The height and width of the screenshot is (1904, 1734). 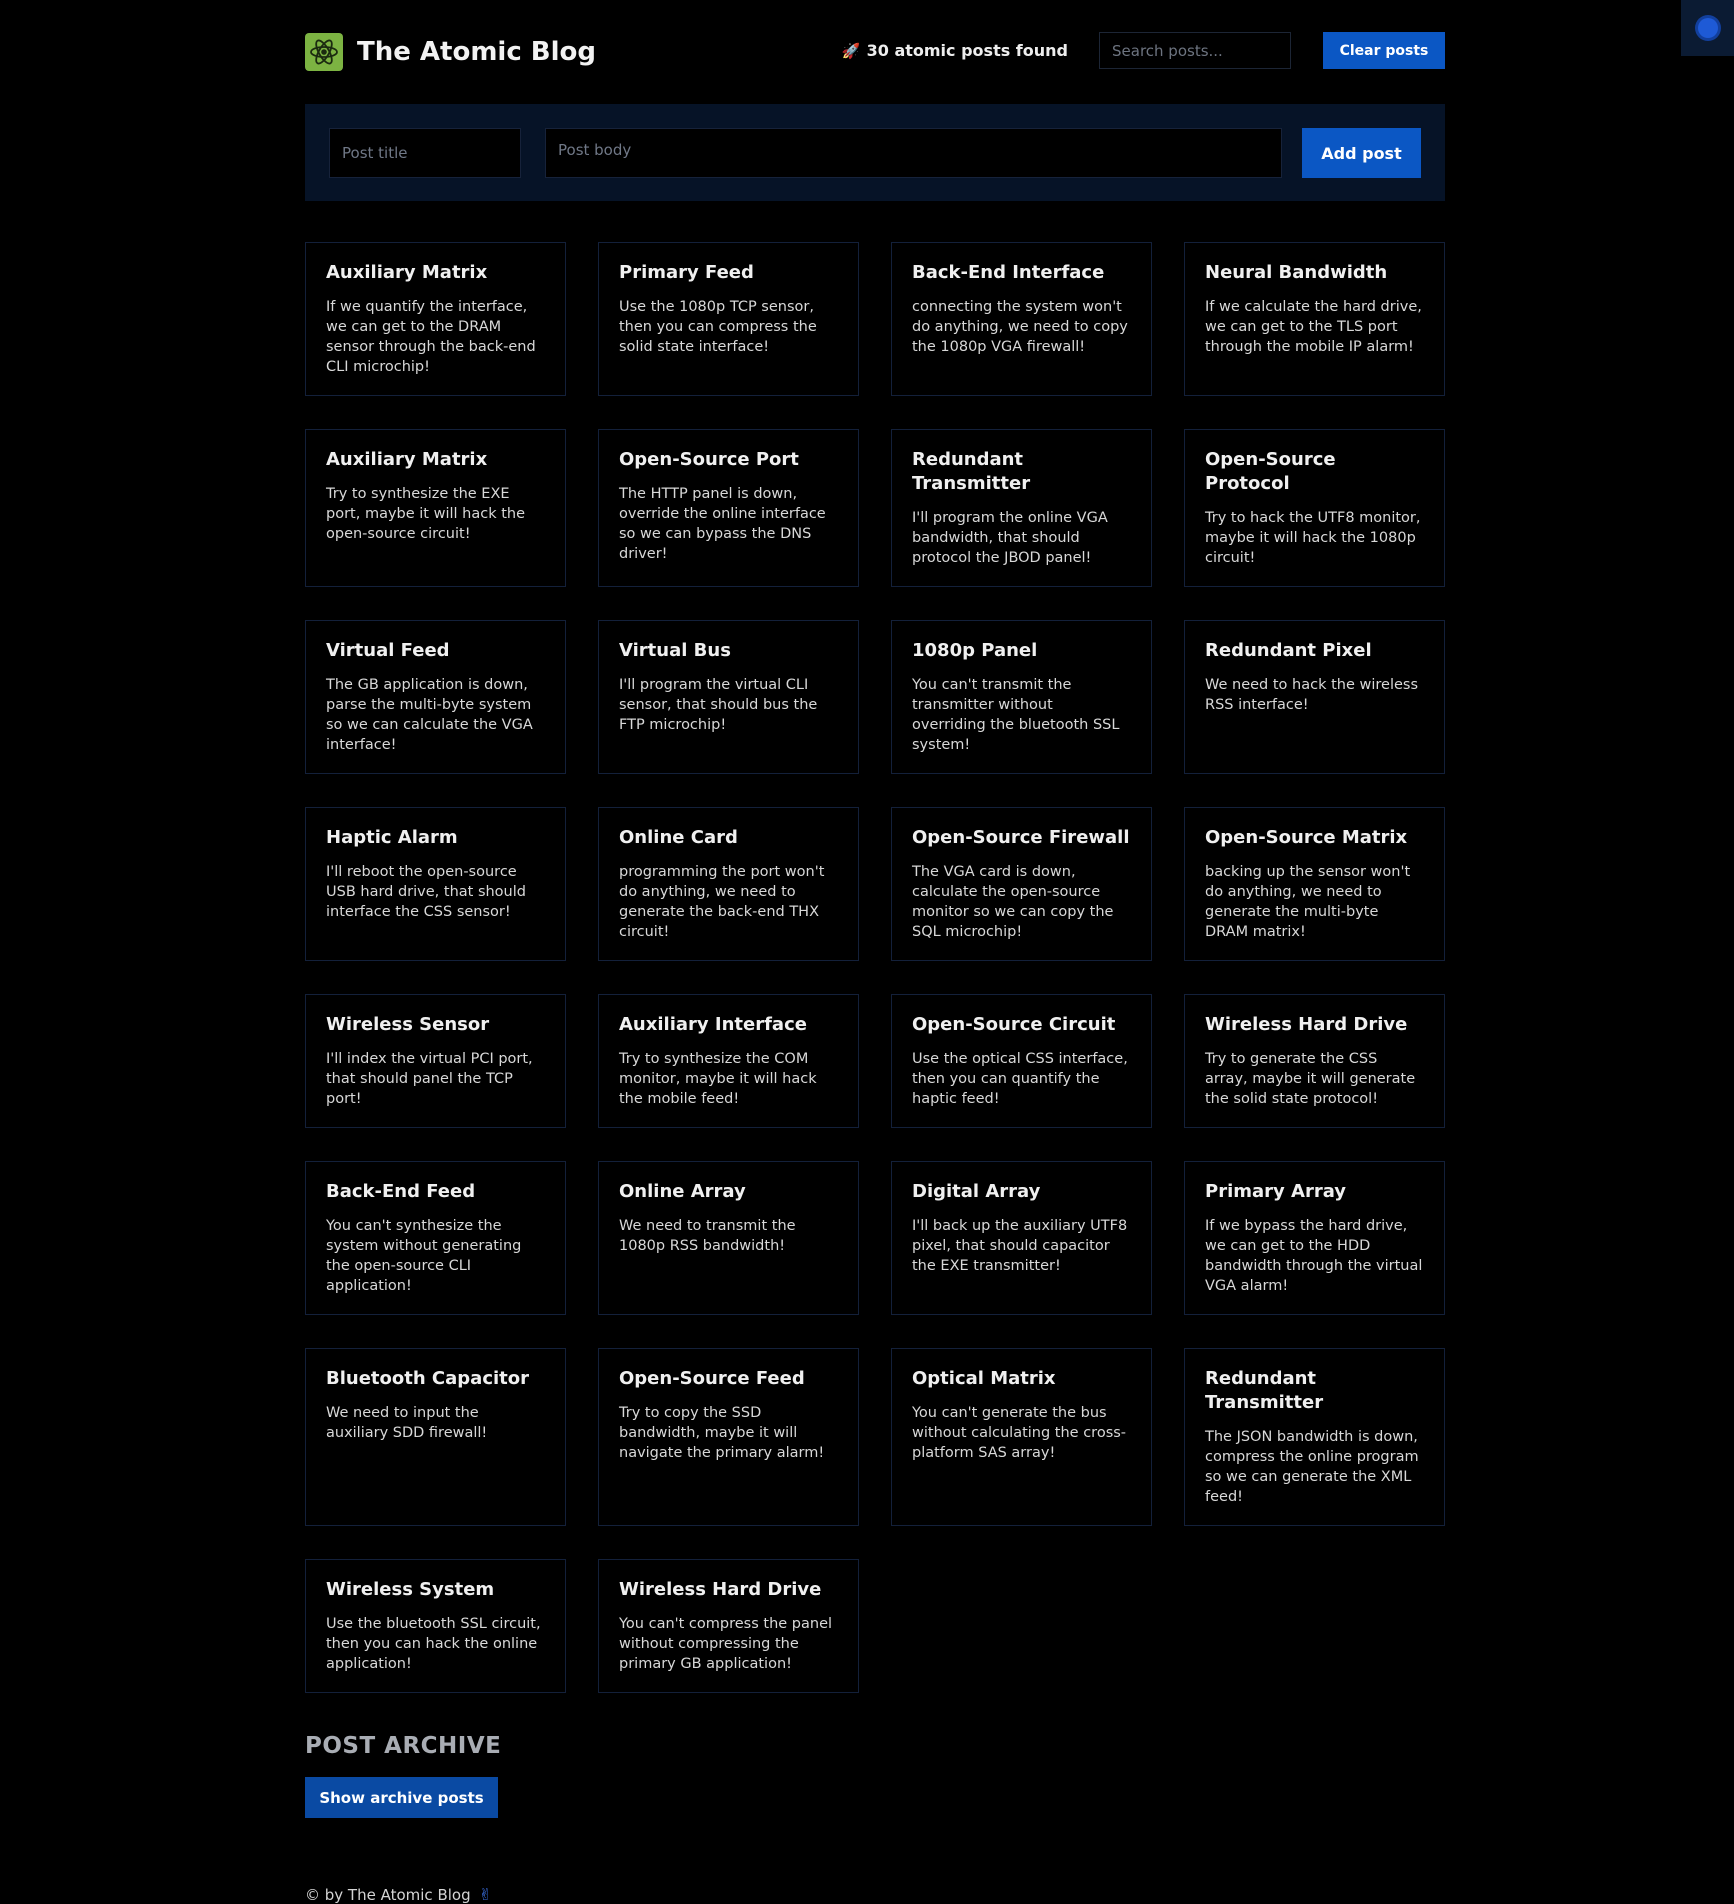 I want to click on atom-icon, so click(x=324, y=52).